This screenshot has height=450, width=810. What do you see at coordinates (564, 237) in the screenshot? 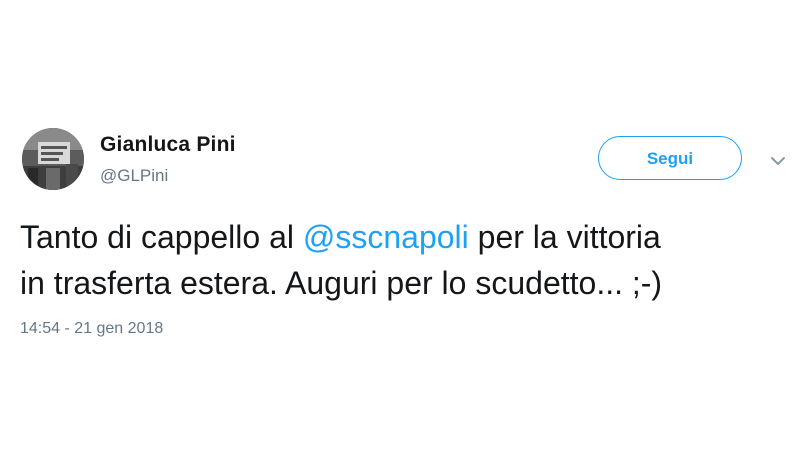
I see `tweet-text-line1-end: per la vittoria` at bounding box center [564, 237].